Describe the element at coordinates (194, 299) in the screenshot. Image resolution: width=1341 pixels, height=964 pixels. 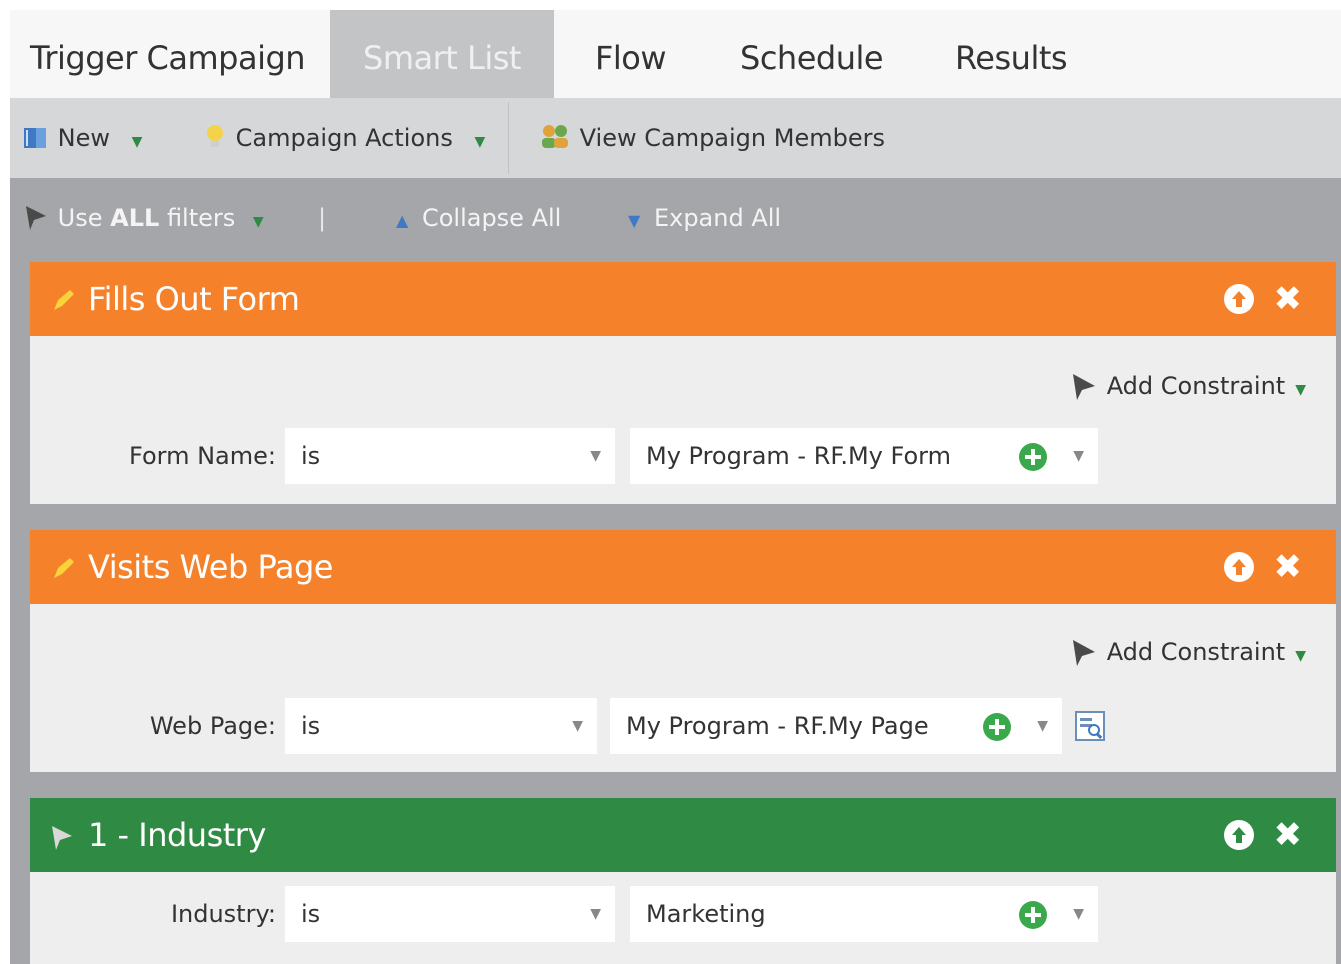
I see `filter-title: Fills Out Form` at that location.